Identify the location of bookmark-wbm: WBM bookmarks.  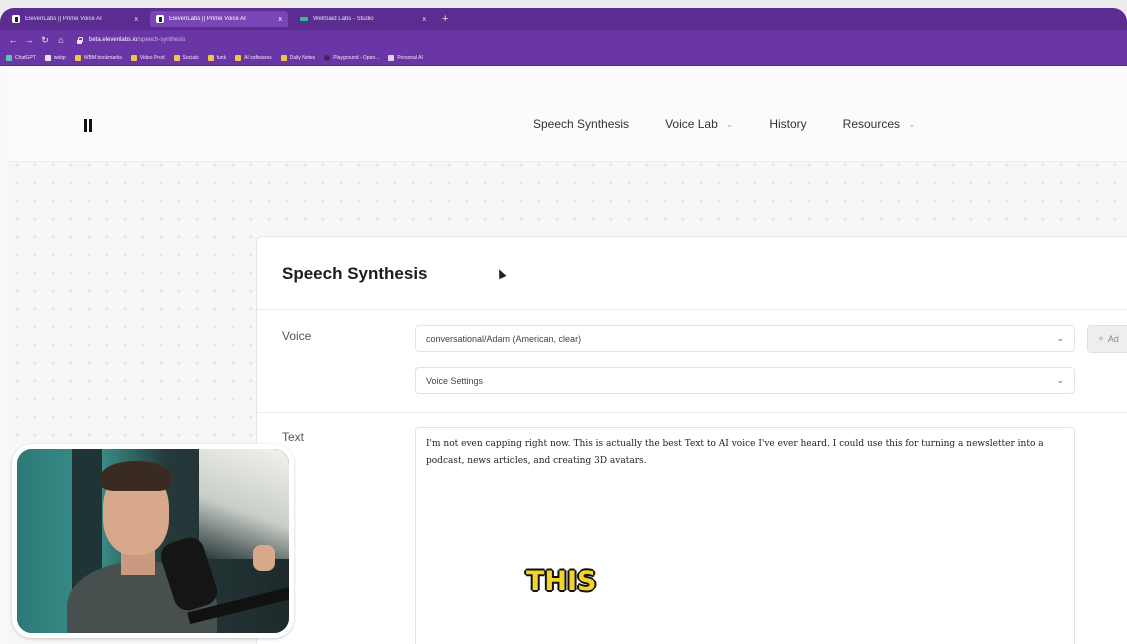
(98, 57).